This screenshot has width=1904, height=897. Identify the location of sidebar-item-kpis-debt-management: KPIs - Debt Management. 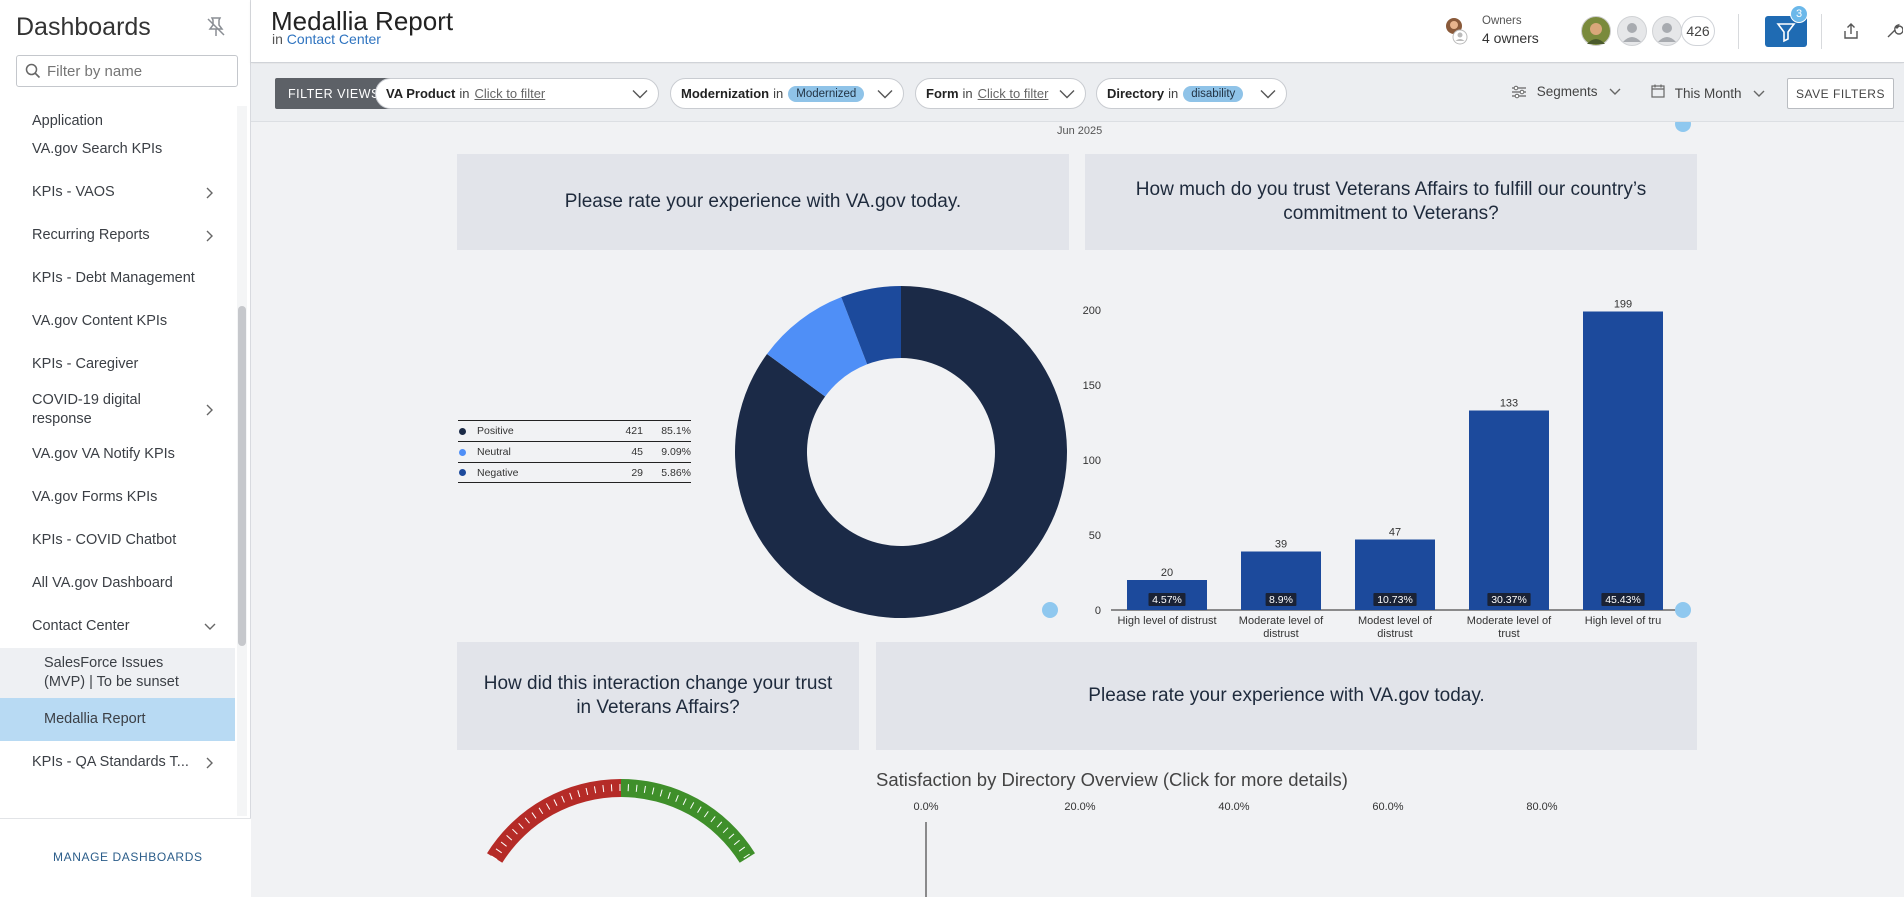
(117, 278).